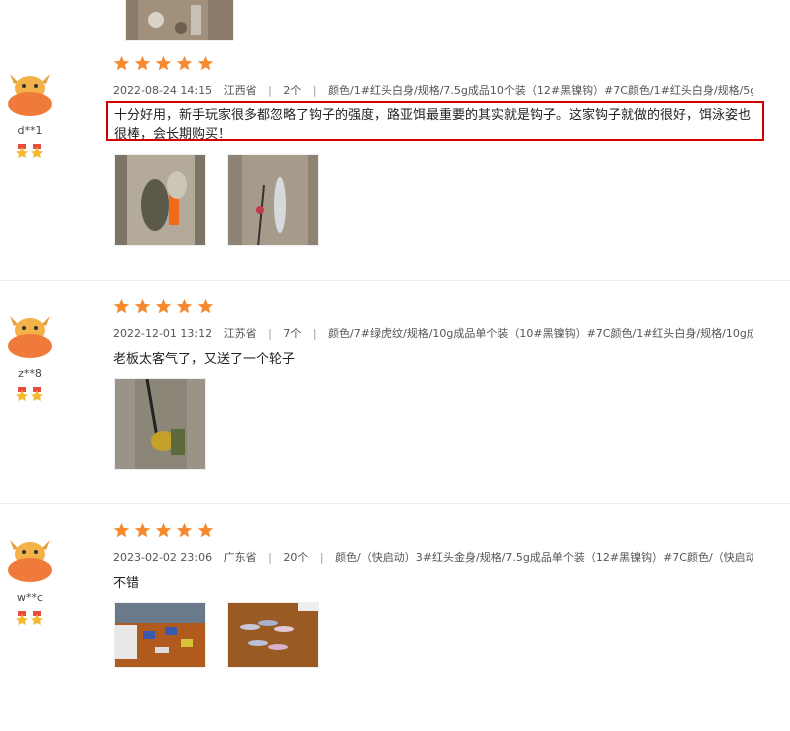 This screenshot has height=731, width=790. I want to click on username: z**8, so click(30, 373).